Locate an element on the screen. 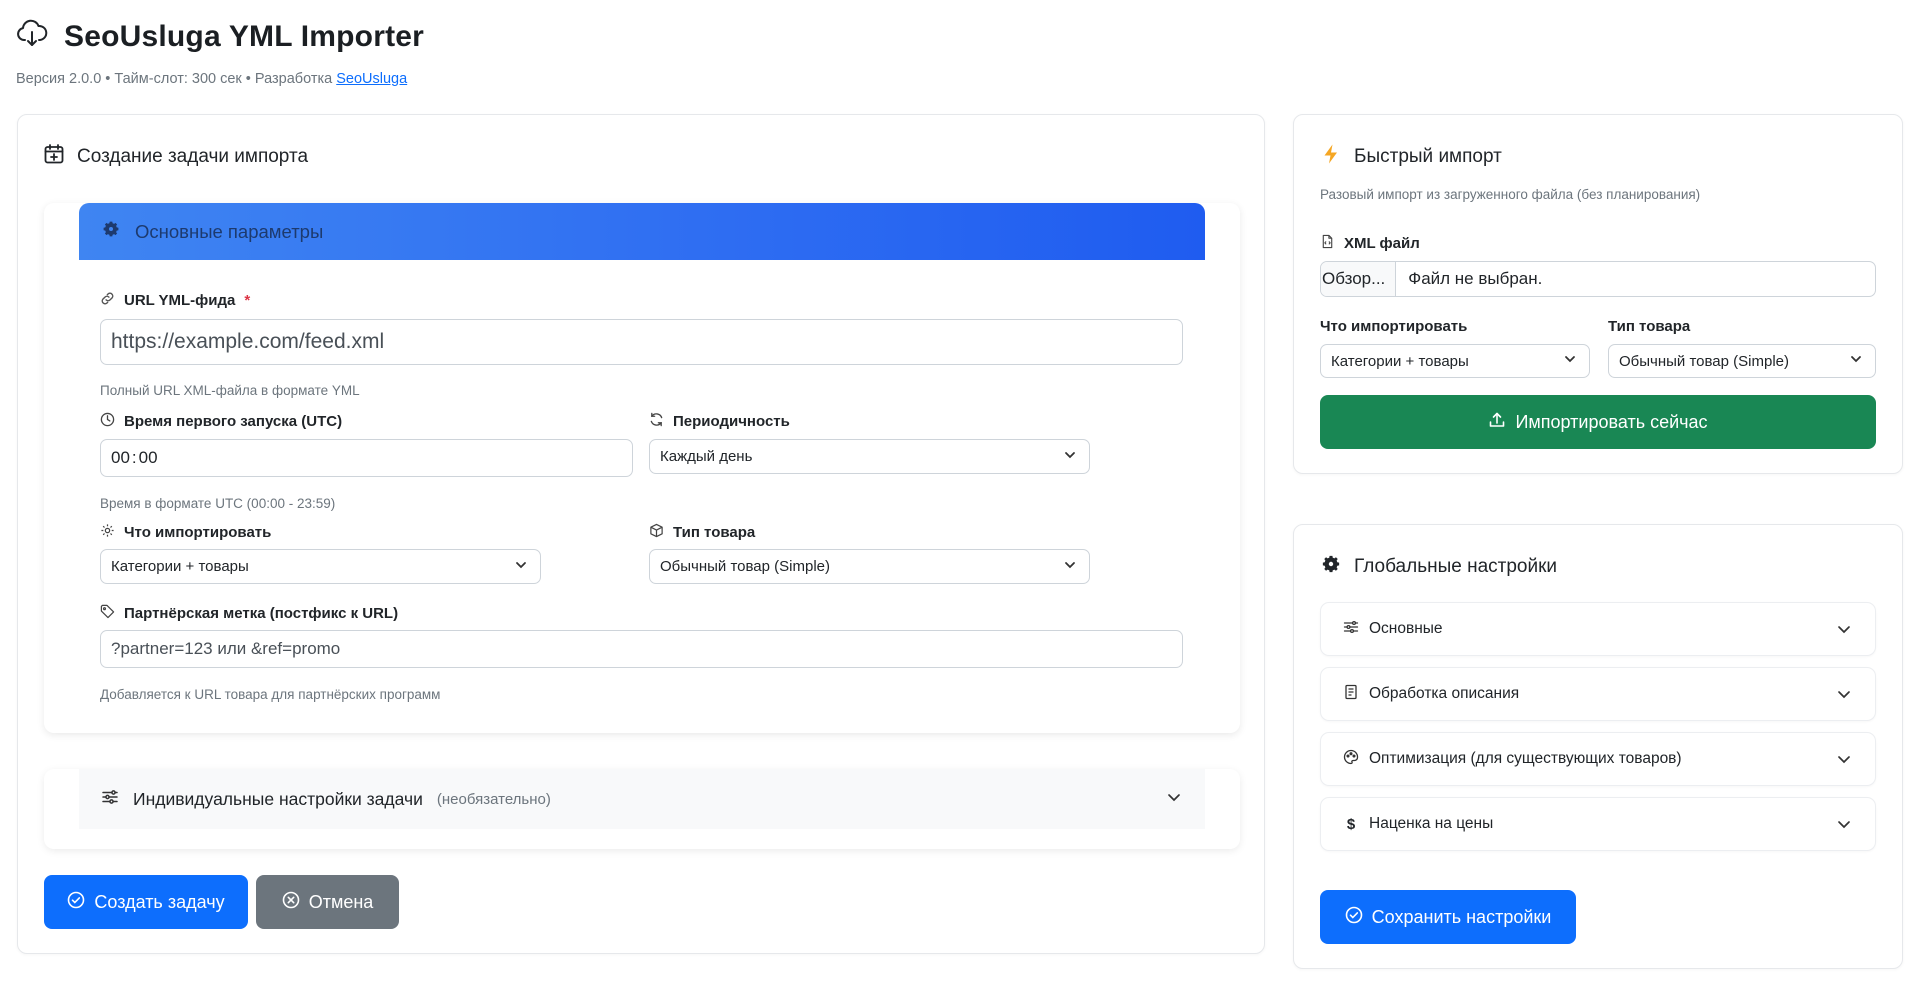 Image resolution: width=1920 pixels, height=981 pixels. x-circle-icon is located at coordinates (291, 902).